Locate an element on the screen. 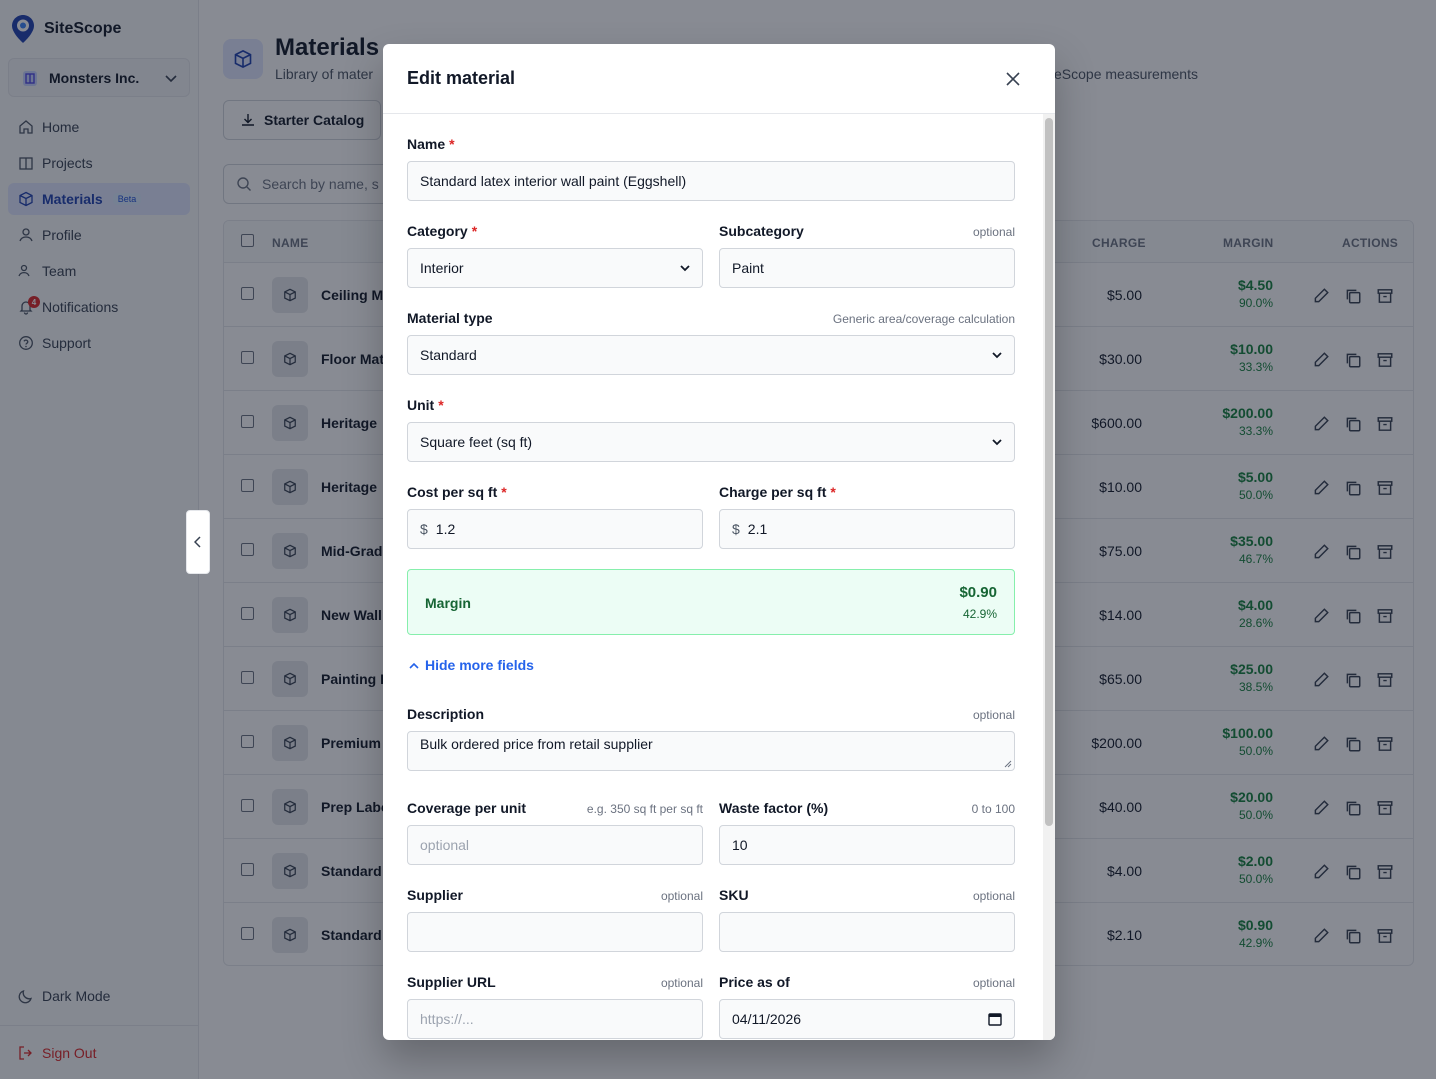 This screenshot has width=1436, height=1079. charge-label: Charge per sq ft * is located at coordinates (777, 492).